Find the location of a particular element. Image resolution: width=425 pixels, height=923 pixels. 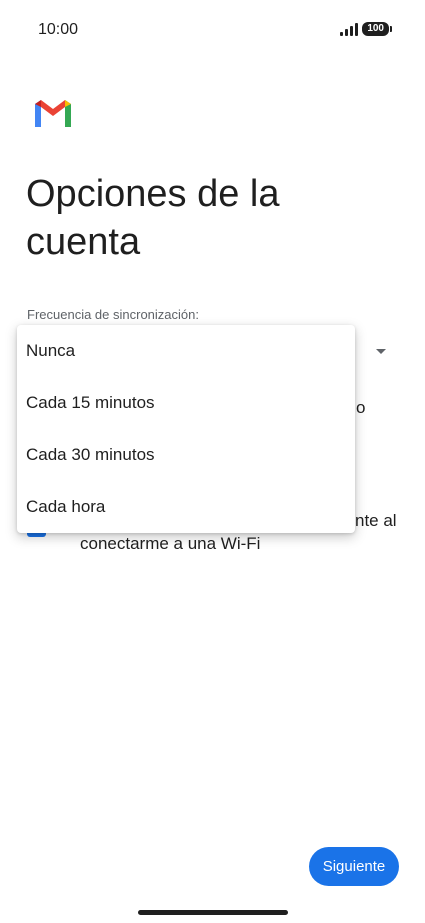

menu-item-cada-15-minutos: Cada 15 minutos is located at coordinates (186, 403).